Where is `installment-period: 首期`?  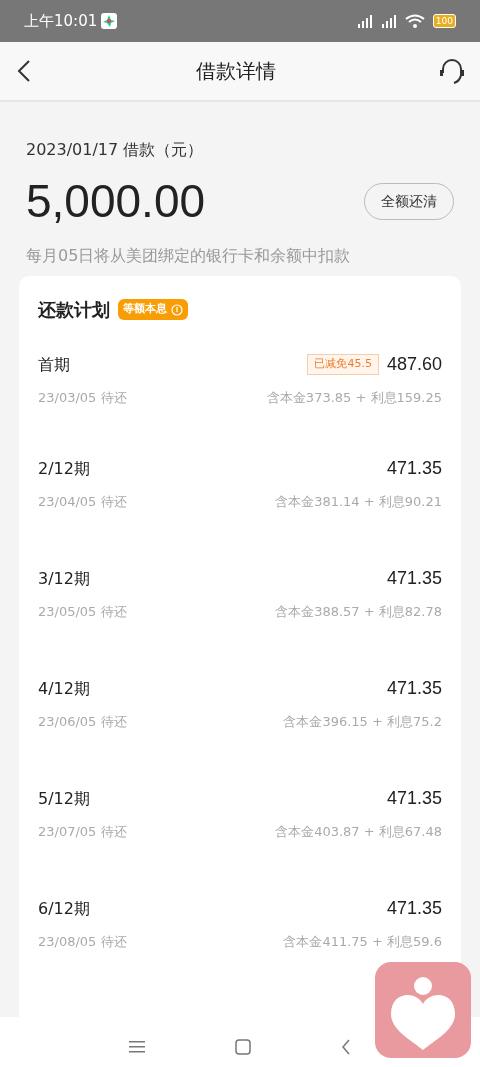 installment-period: 首期 is located at coordinates (54, 364).